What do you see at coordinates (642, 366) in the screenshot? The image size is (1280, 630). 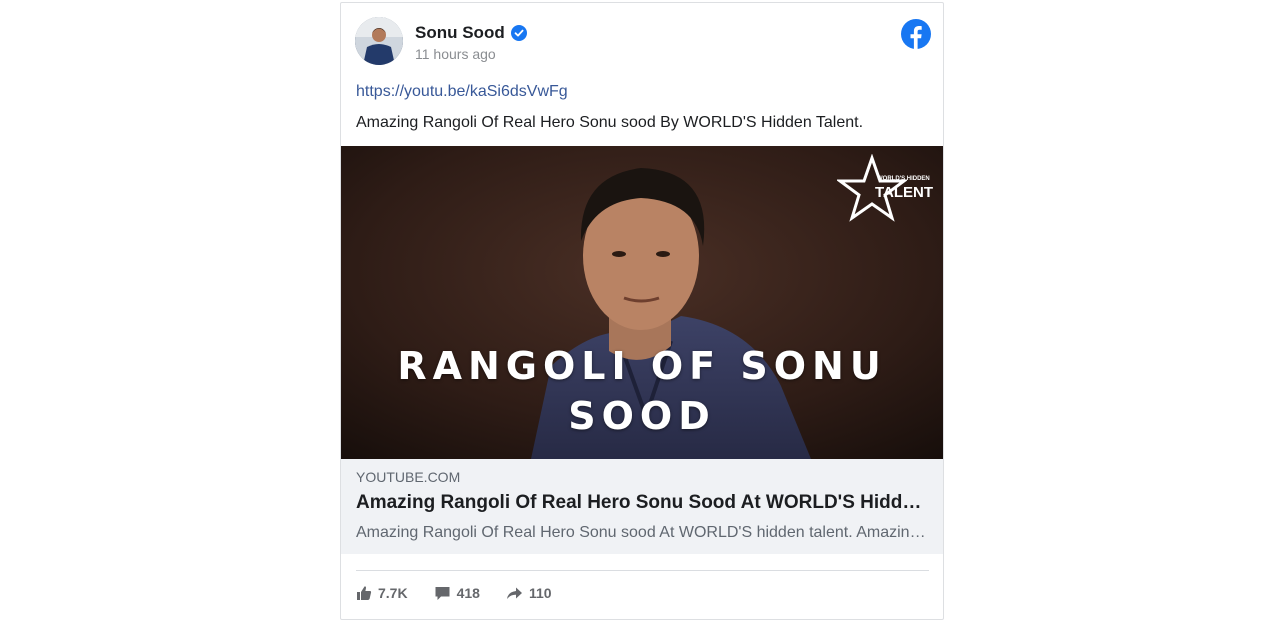 I see `thumbnail-headline-line1: RANGOLI OF SONU` at bounding box center [642, 366].